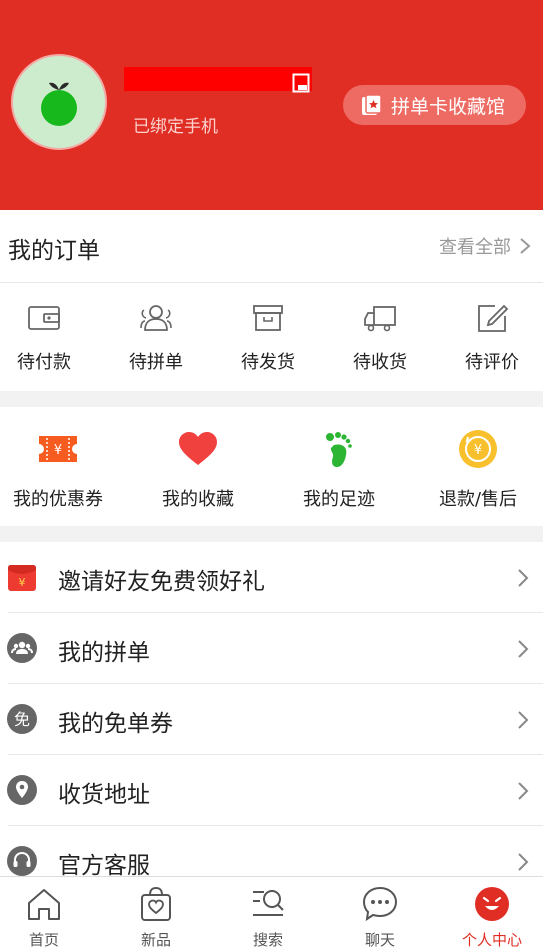  I want to click on profile-face-icon, so click(492, 904).